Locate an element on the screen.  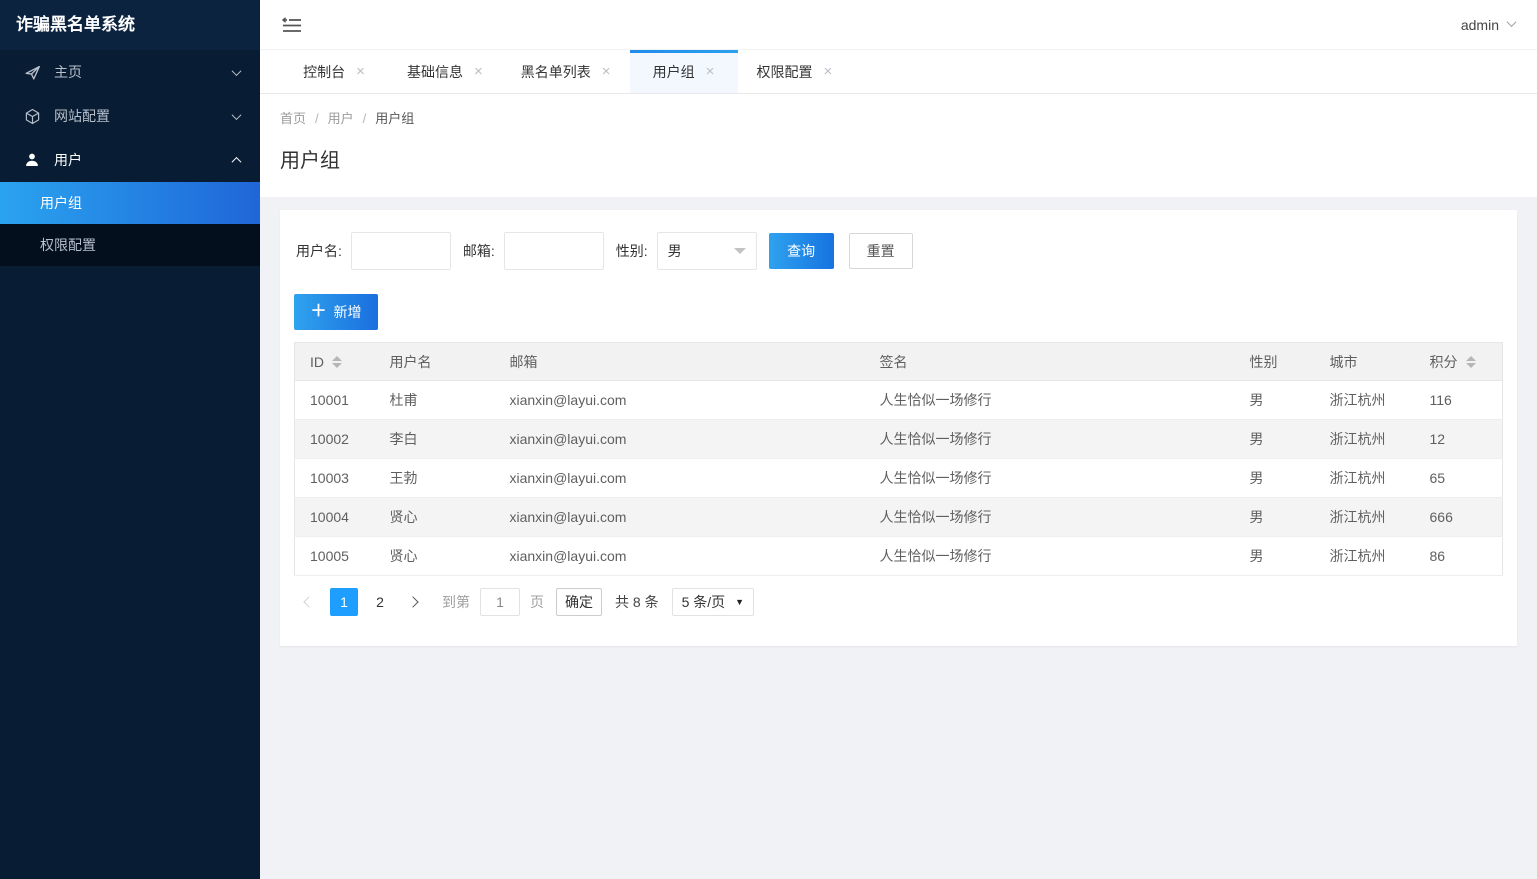
col-city: 城市 is located at coordinates (1364, 361).